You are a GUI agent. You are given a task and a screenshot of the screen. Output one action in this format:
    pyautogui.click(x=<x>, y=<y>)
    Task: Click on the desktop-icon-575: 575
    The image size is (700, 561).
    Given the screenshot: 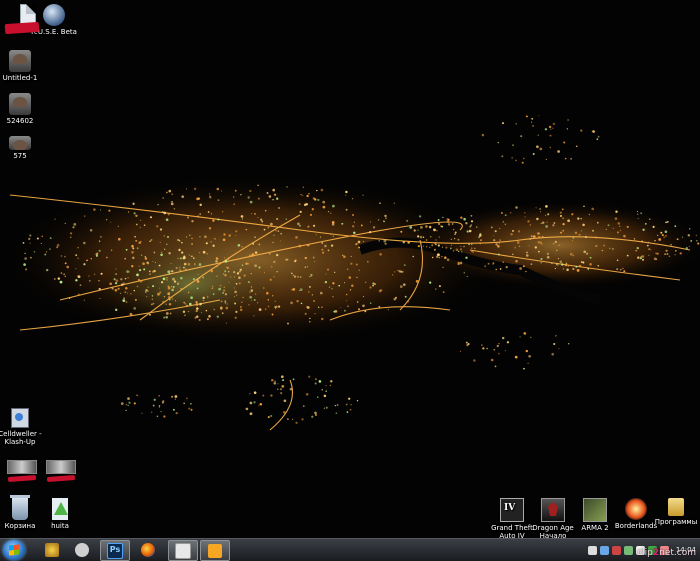 What is the action you would take?
    pyautogui.click(x=24, y=148)
    